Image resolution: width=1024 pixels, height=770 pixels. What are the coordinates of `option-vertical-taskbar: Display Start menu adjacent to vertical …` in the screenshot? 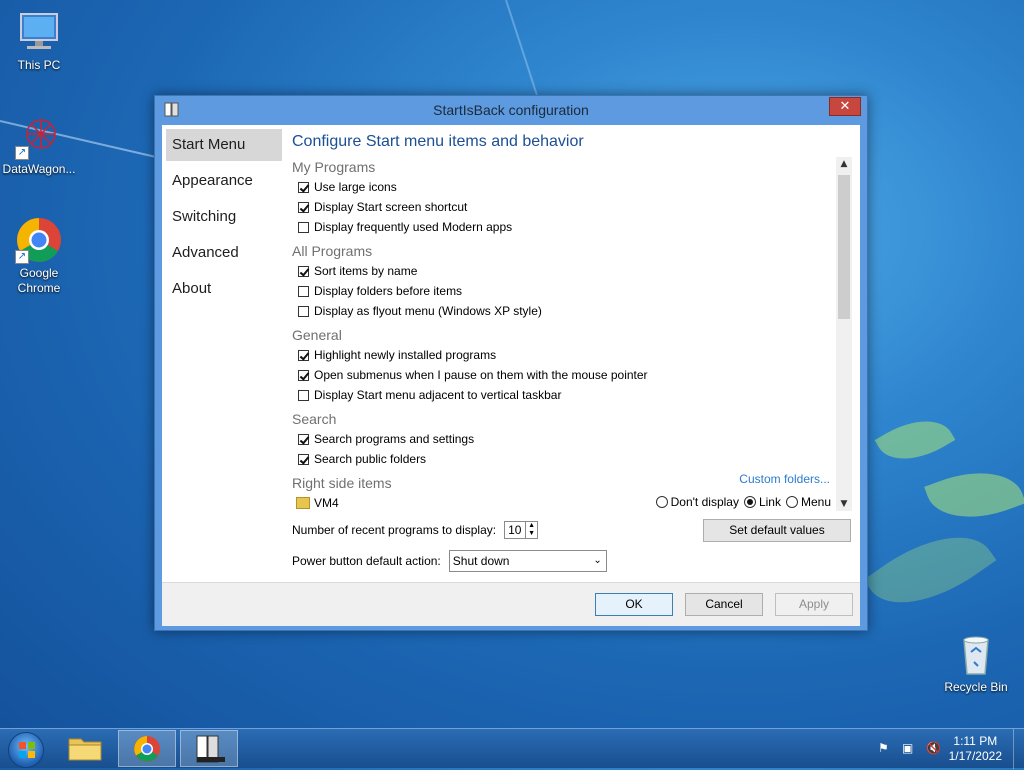 It's located at (572, 395).